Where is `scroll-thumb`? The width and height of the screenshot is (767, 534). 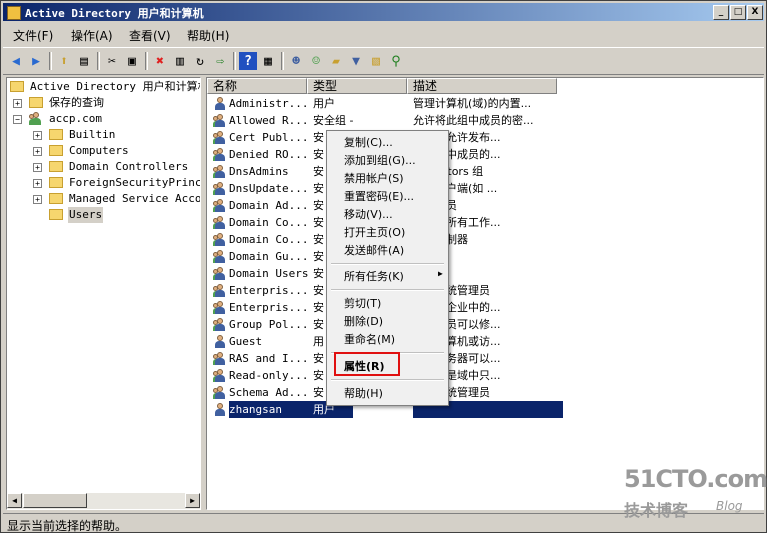 scroll-thumb is located at coordinates (55, 500).